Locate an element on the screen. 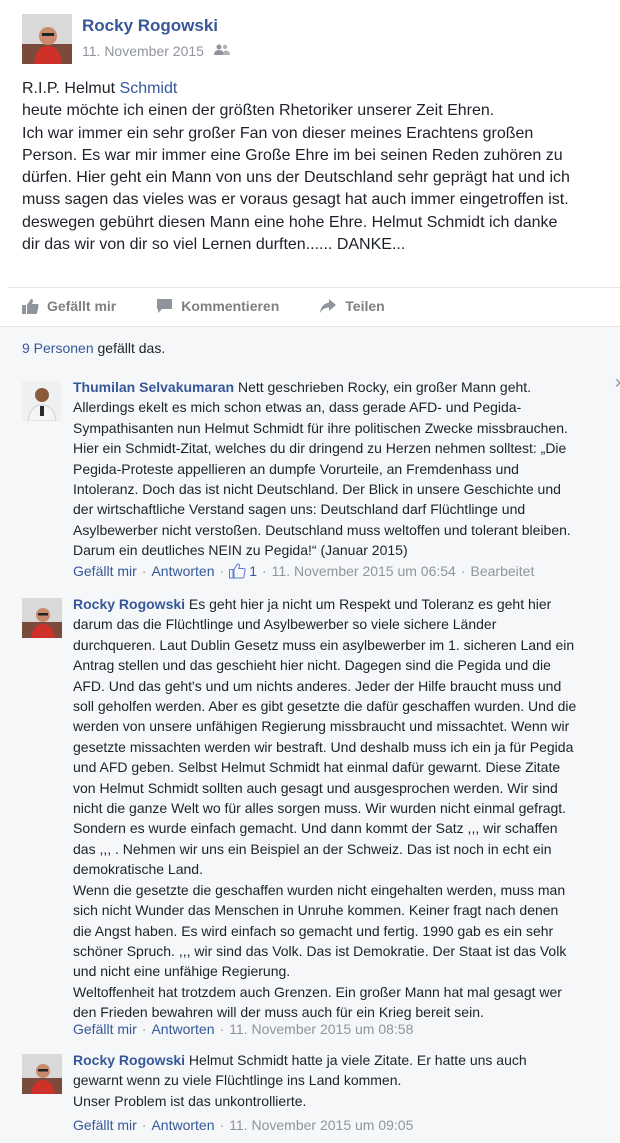  comment-icon is located at coordinates (165, 306).